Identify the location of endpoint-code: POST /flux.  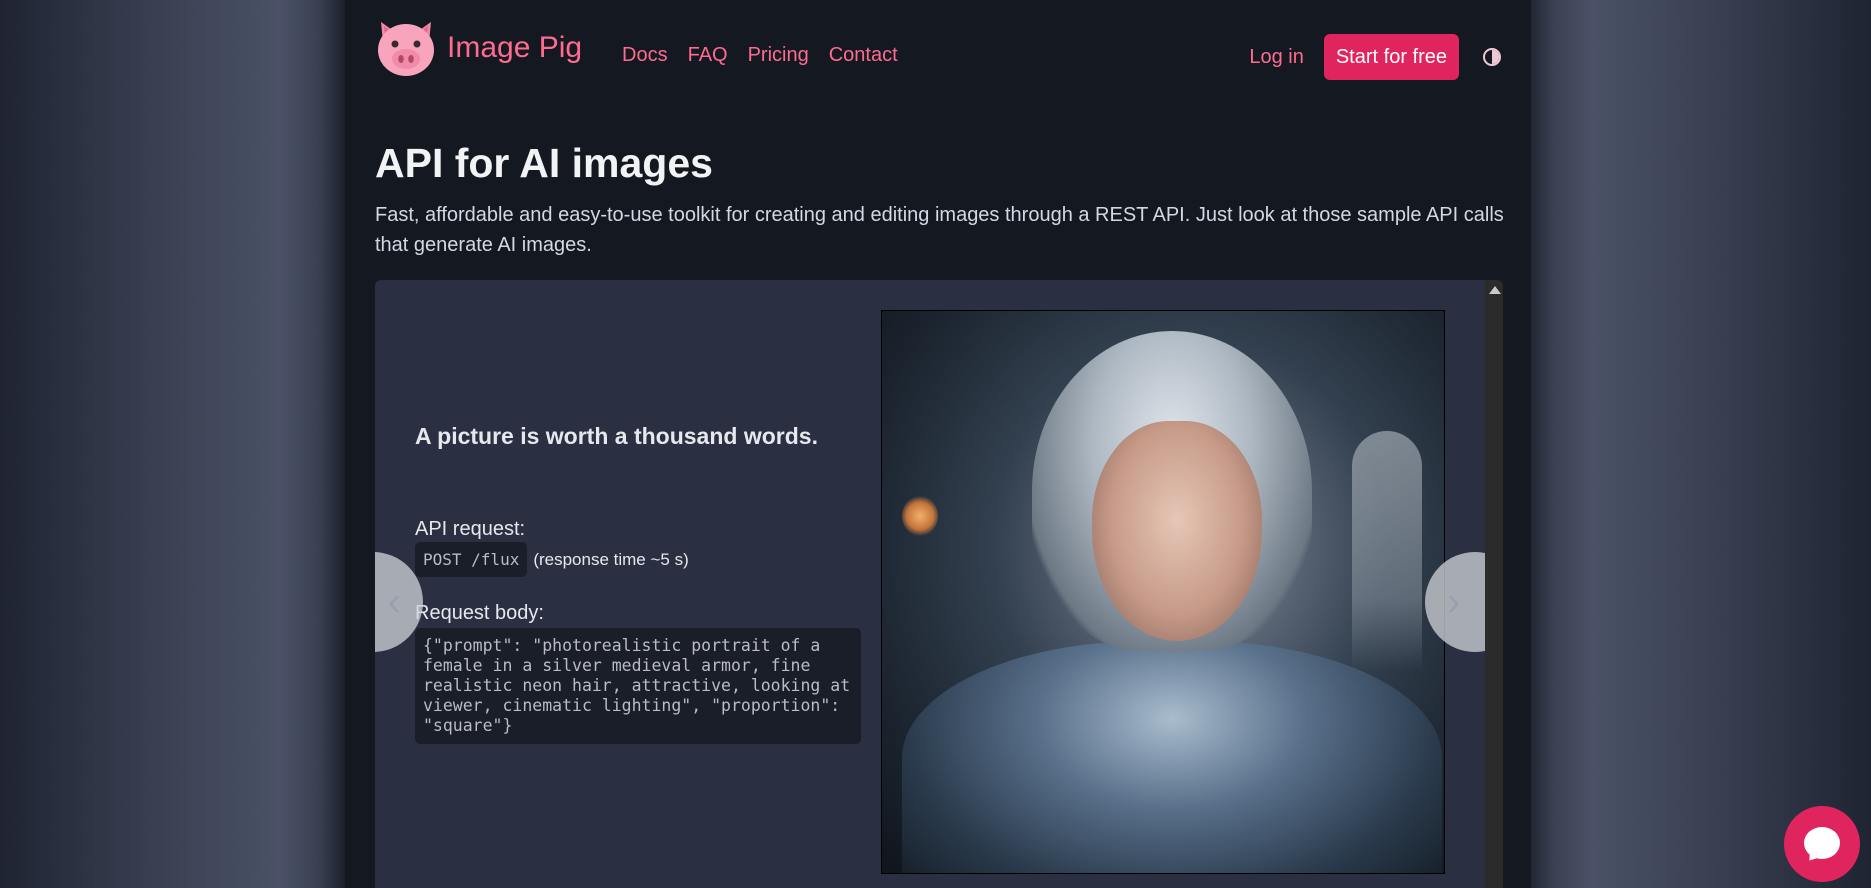
(471, 559).